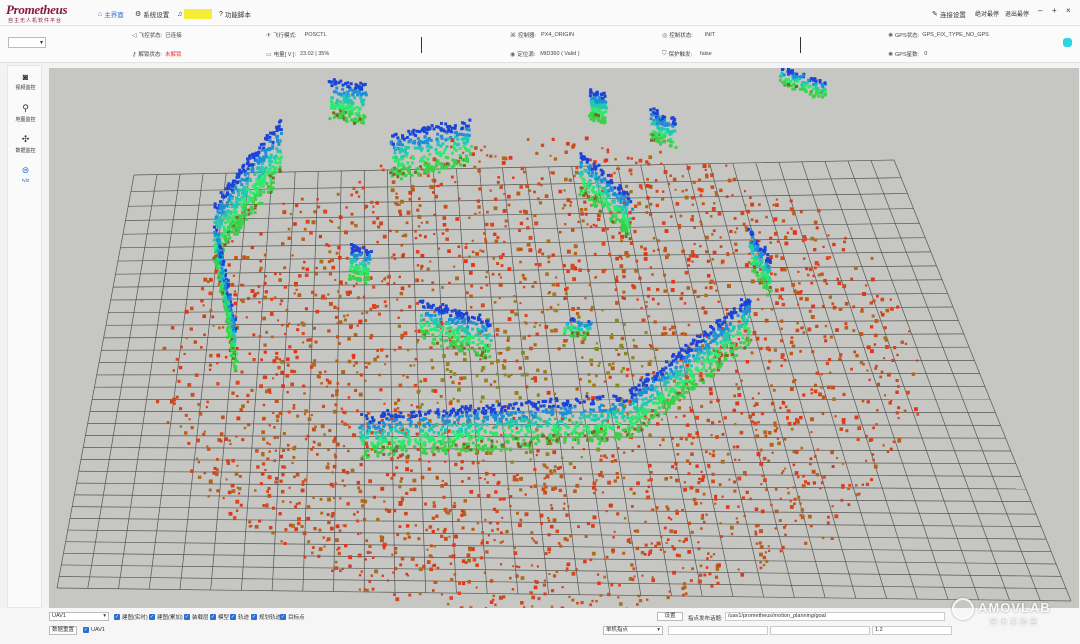 This screenshot has height=644, width=1080. What do you see at coordinates (111, 14) in the screenshot?
I see `menu-main: ⌂ 主界面` at bounding box center [111, 14].